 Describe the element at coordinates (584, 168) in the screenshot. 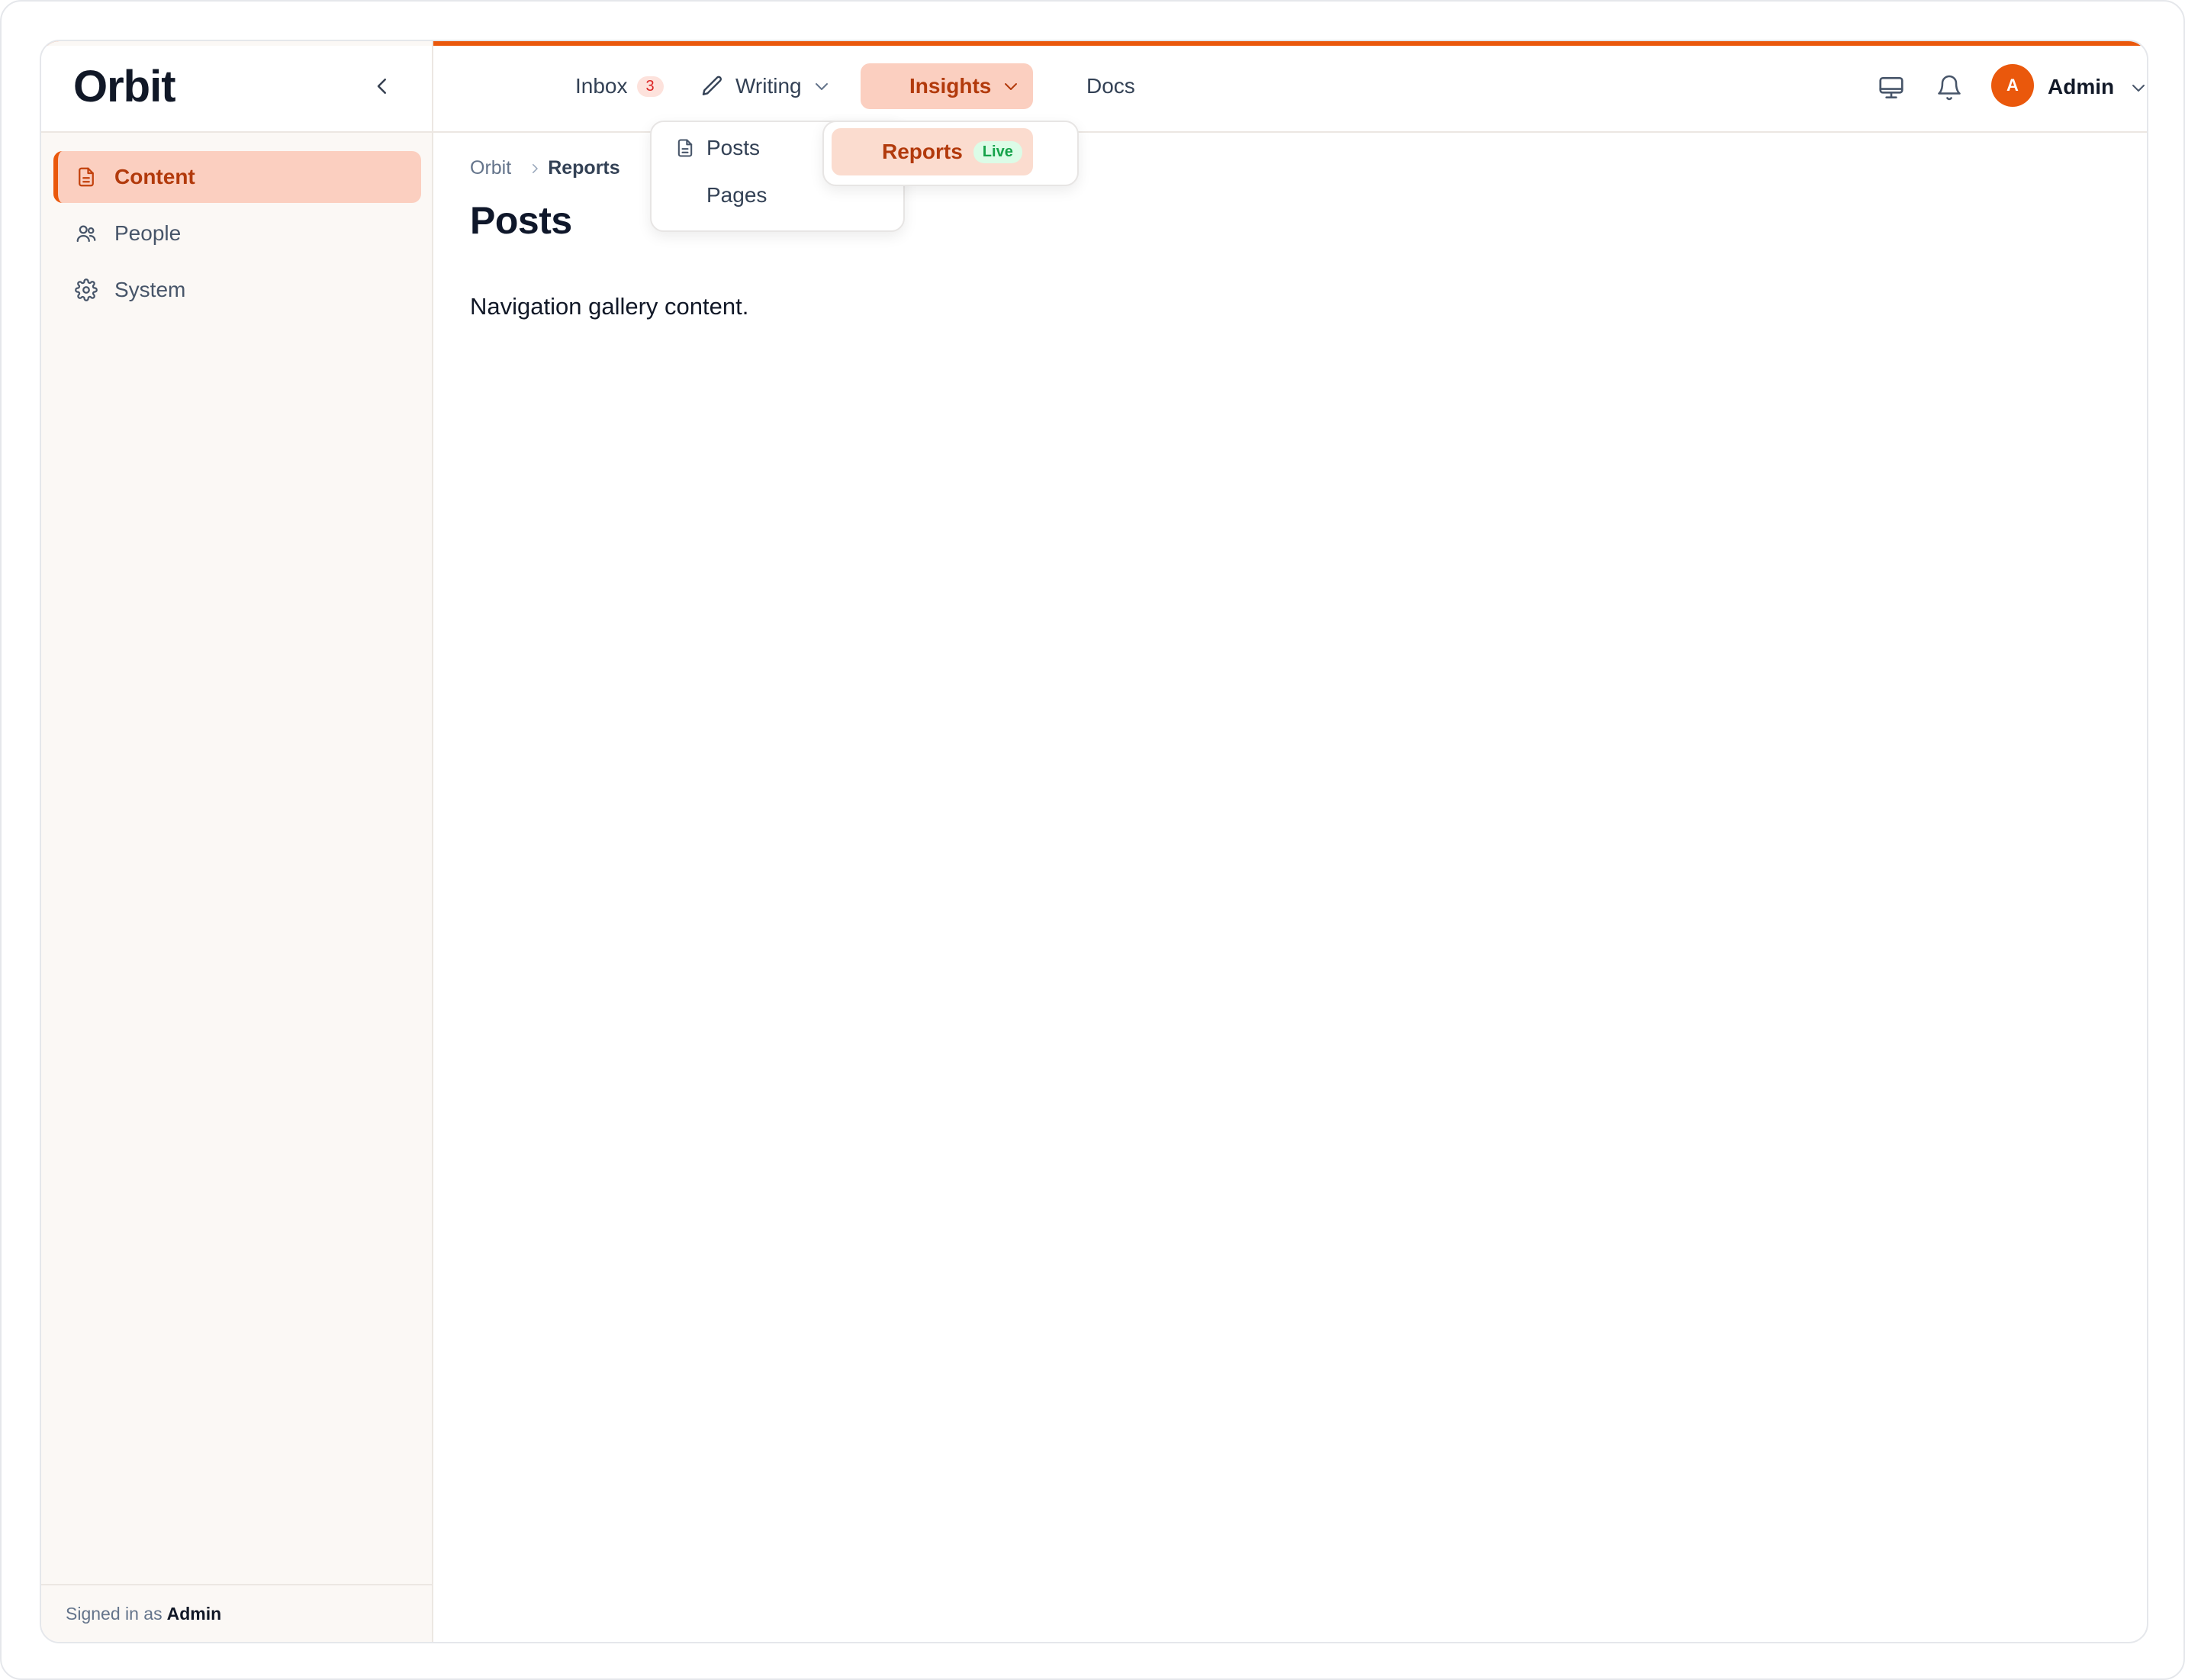

I see `breadcrumb-current: Reports` at that location.